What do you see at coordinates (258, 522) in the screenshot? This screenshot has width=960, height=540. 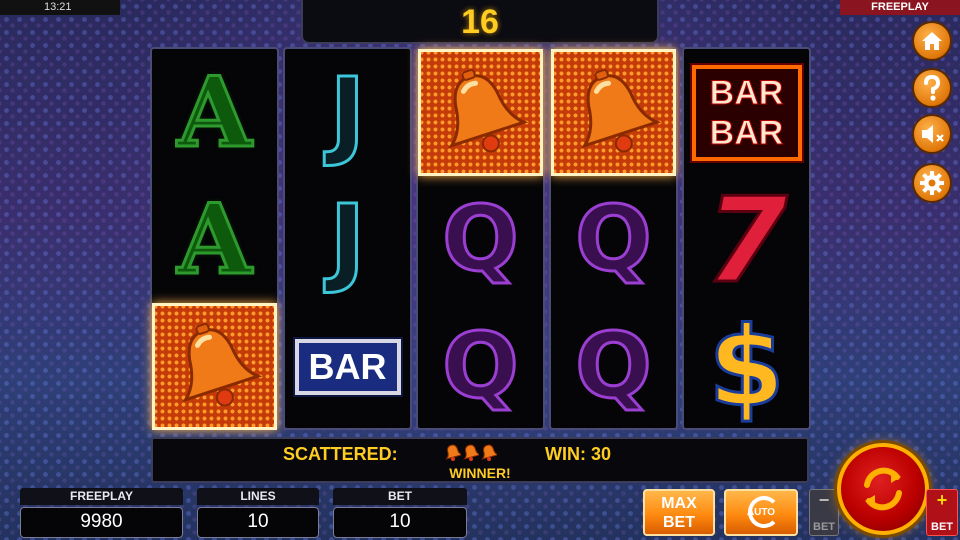 I see `lines-value: 10` at bounding box center [258, 522].